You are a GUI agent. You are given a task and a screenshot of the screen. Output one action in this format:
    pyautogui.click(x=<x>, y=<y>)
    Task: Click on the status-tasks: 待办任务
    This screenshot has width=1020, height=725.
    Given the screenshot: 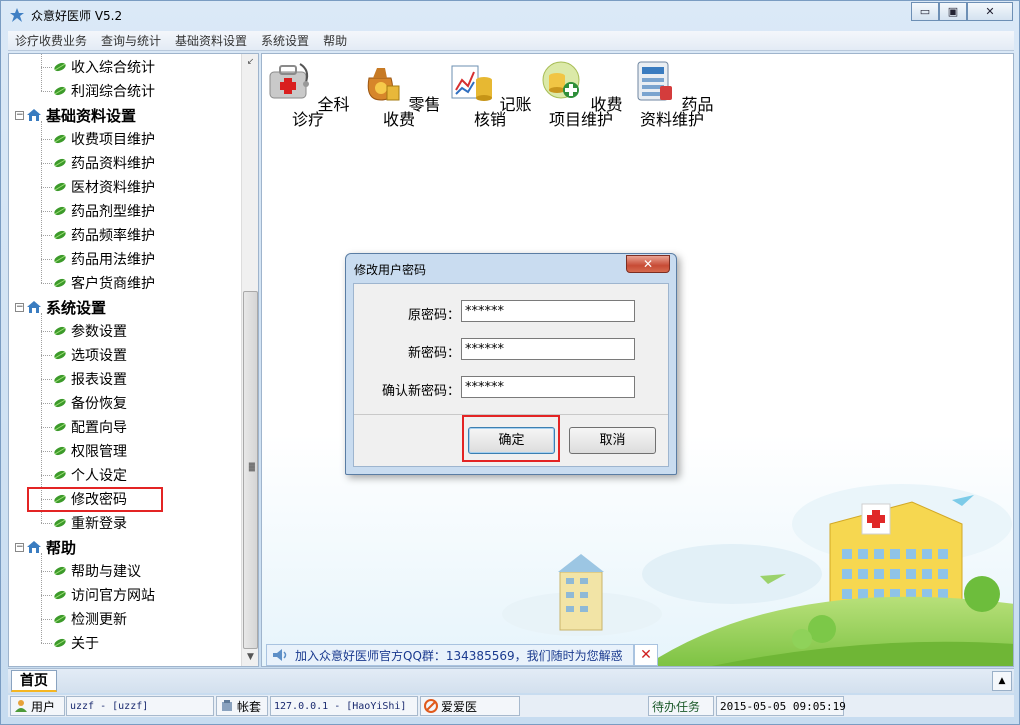 What is the action you would take?
    pyautogui.click(x=681, y=706)
    